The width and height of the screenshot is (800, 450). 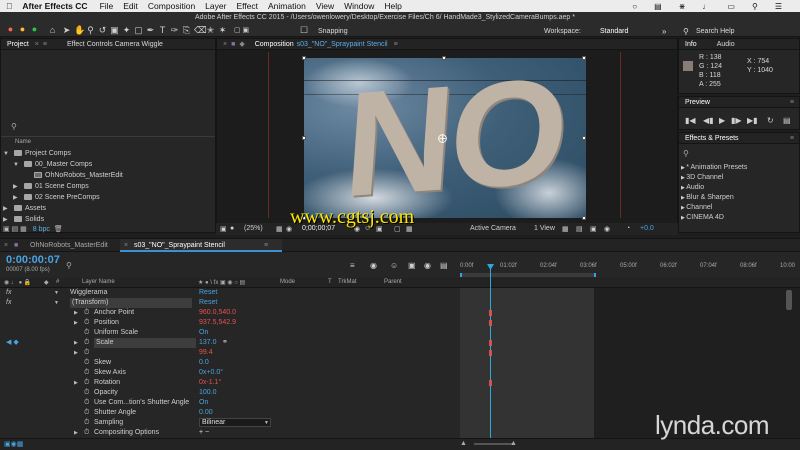 I want to click on home-tool-icon: ⌂, so click(x=52, y=30).